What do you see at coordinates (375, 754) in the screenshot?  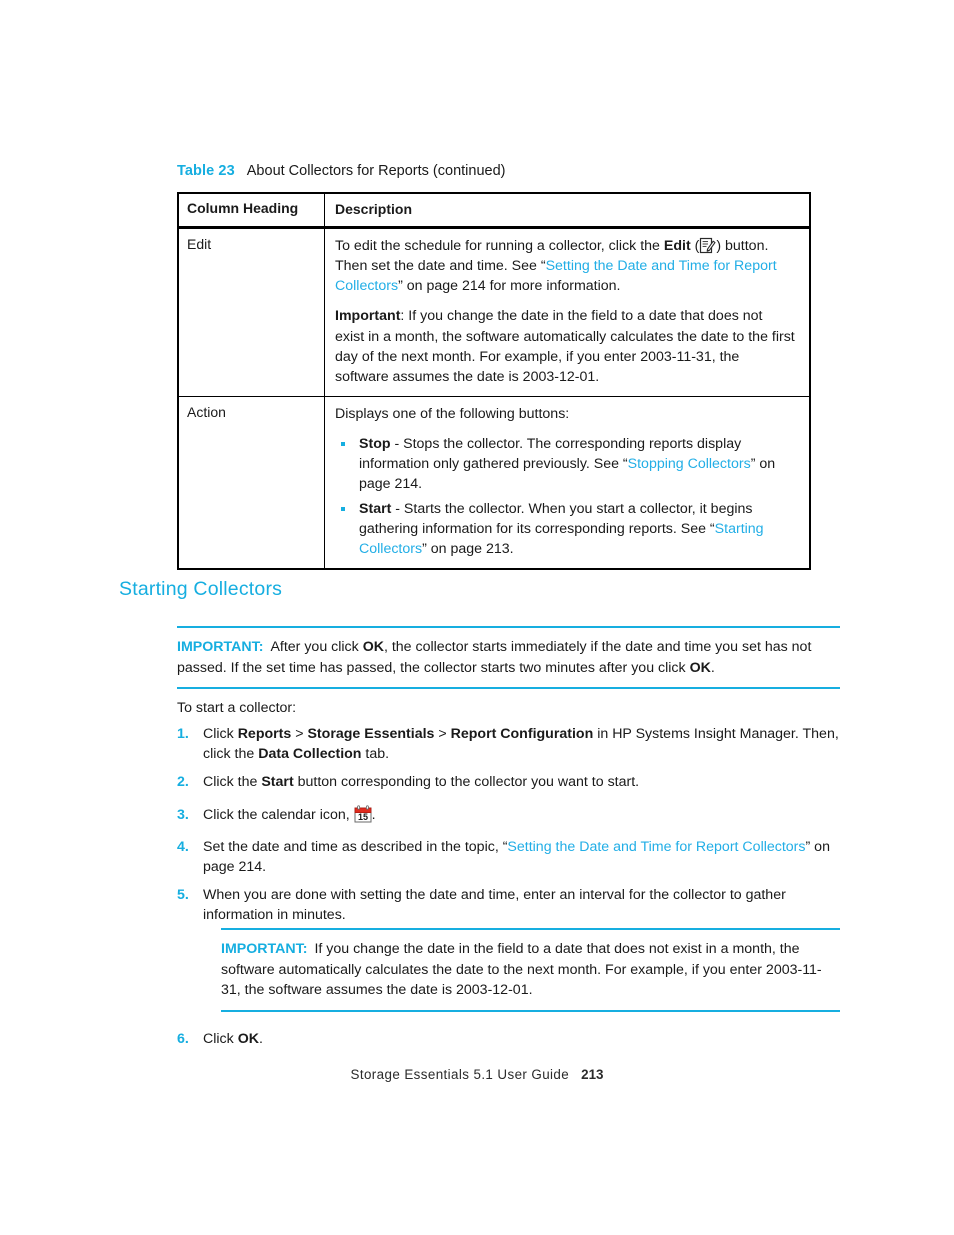 I see `step-1-text-e: tab.` at bounding box center [375, 754].